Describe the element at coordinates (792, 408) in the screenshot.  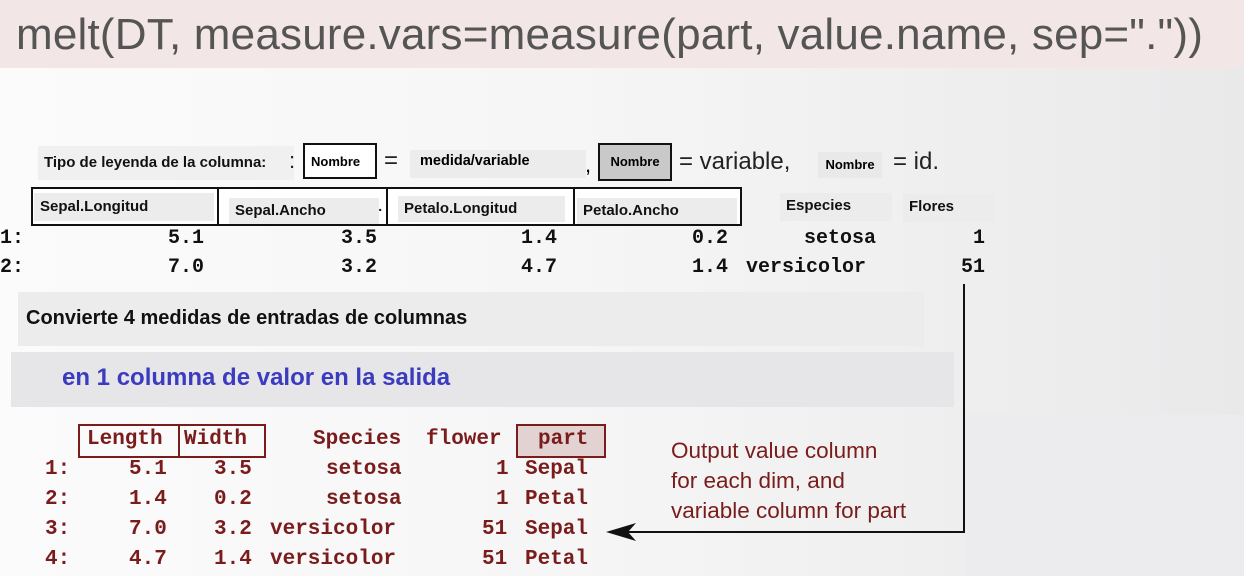
I see `arrow-line` at that location.